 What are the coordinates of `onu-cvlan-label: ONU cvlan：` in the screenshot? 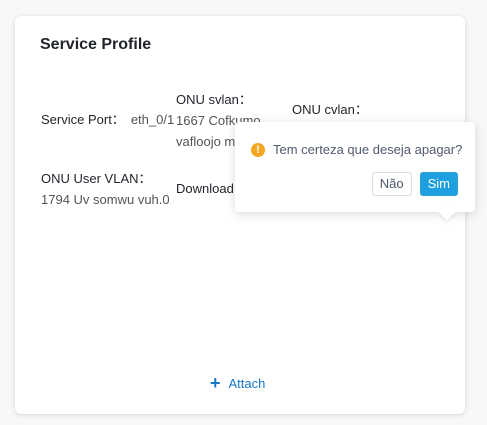 It's located at (330, 109).